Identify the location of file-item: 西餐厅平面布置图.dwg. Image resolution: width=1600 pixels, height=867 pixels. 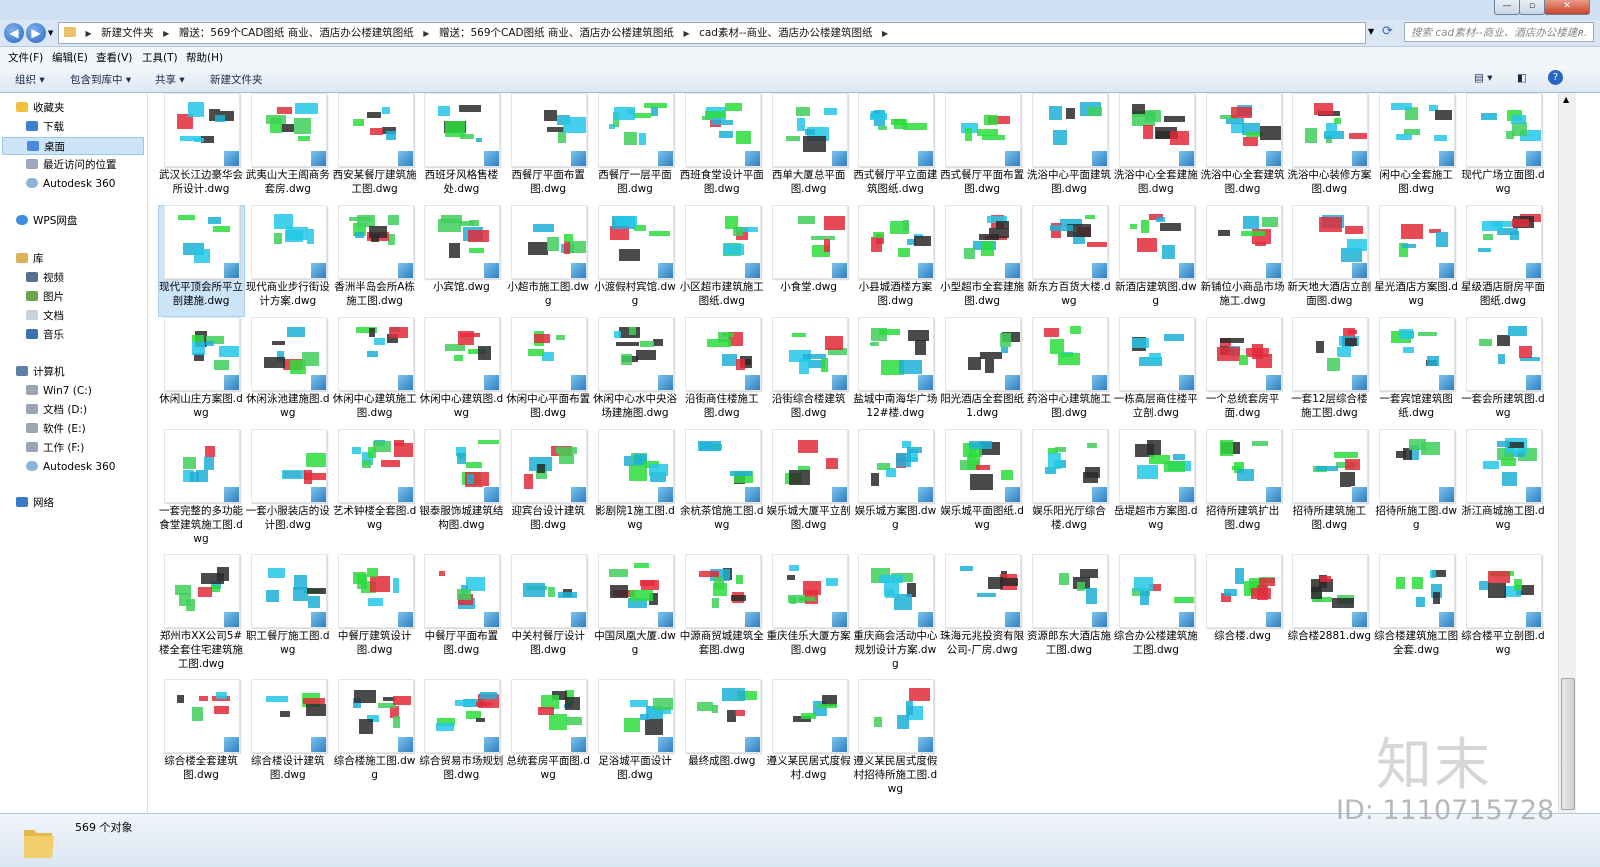
(548, 149).